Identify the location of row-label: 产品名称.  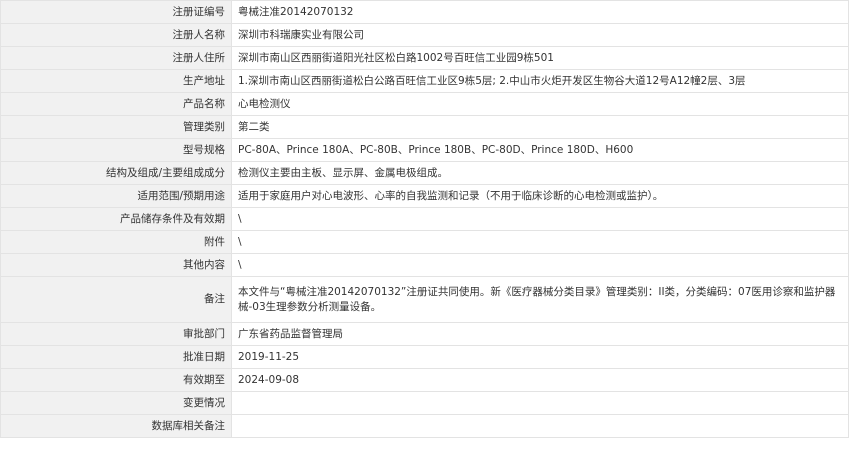
(116, 104).